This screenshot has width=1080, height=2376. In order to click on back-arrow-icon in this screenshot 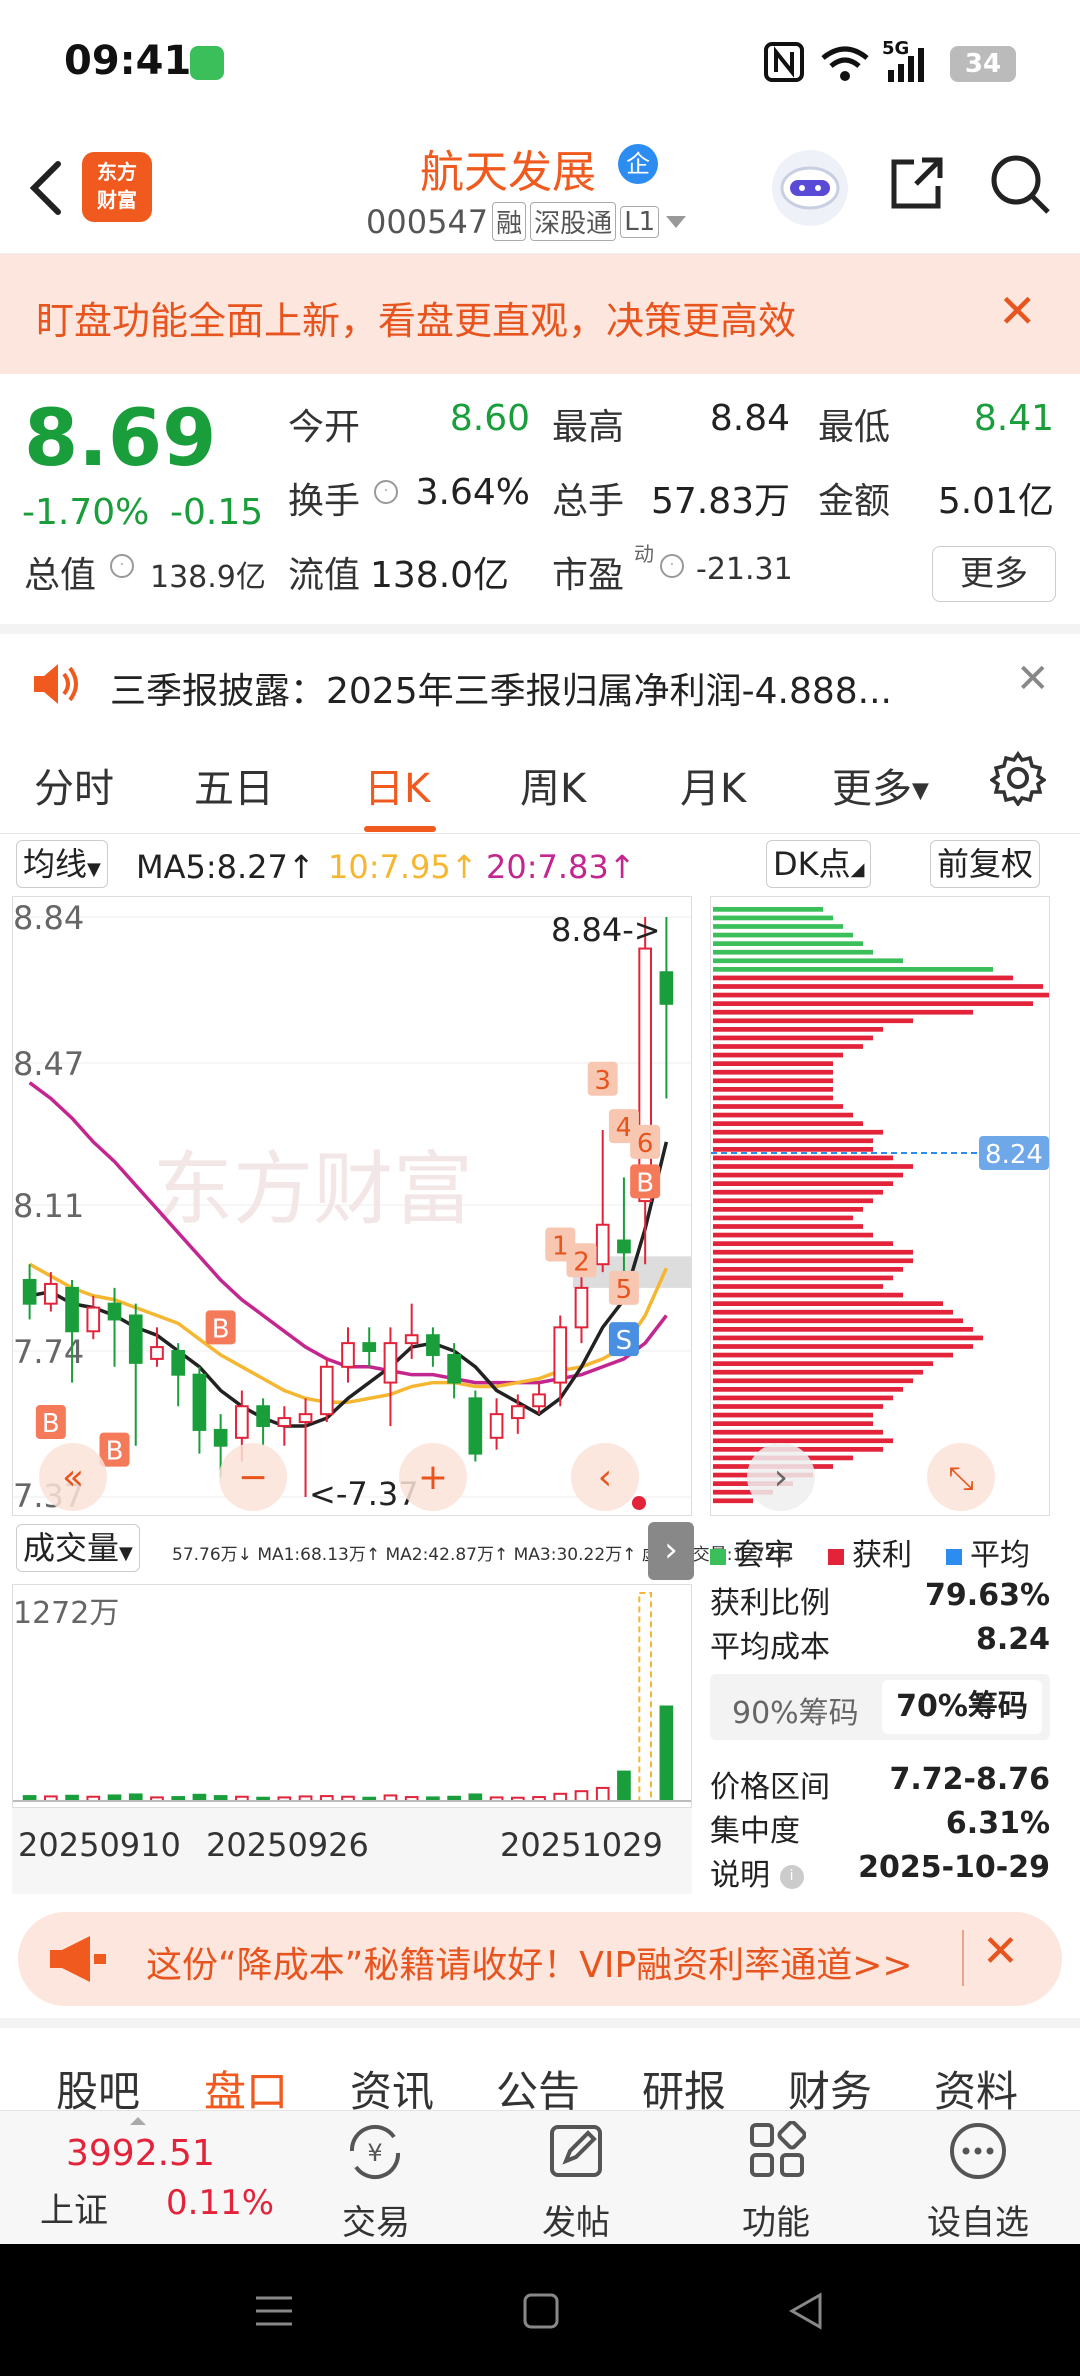, I will do `click(47, 188)`.